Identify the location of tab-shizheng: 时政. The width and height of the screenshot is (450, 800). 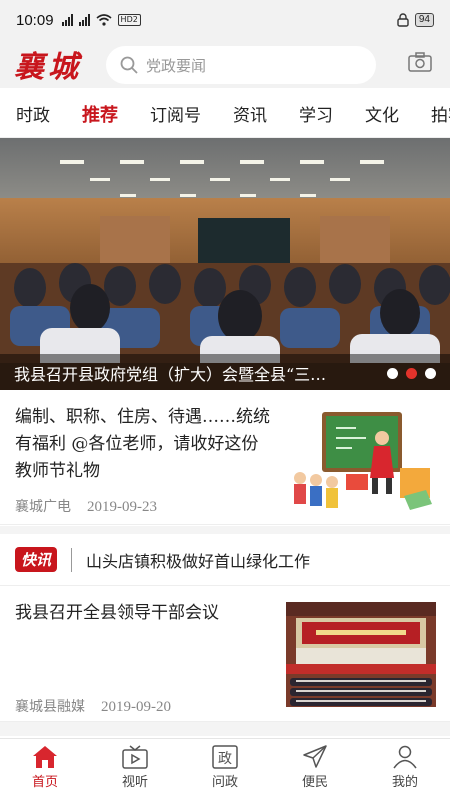
(33, 113).